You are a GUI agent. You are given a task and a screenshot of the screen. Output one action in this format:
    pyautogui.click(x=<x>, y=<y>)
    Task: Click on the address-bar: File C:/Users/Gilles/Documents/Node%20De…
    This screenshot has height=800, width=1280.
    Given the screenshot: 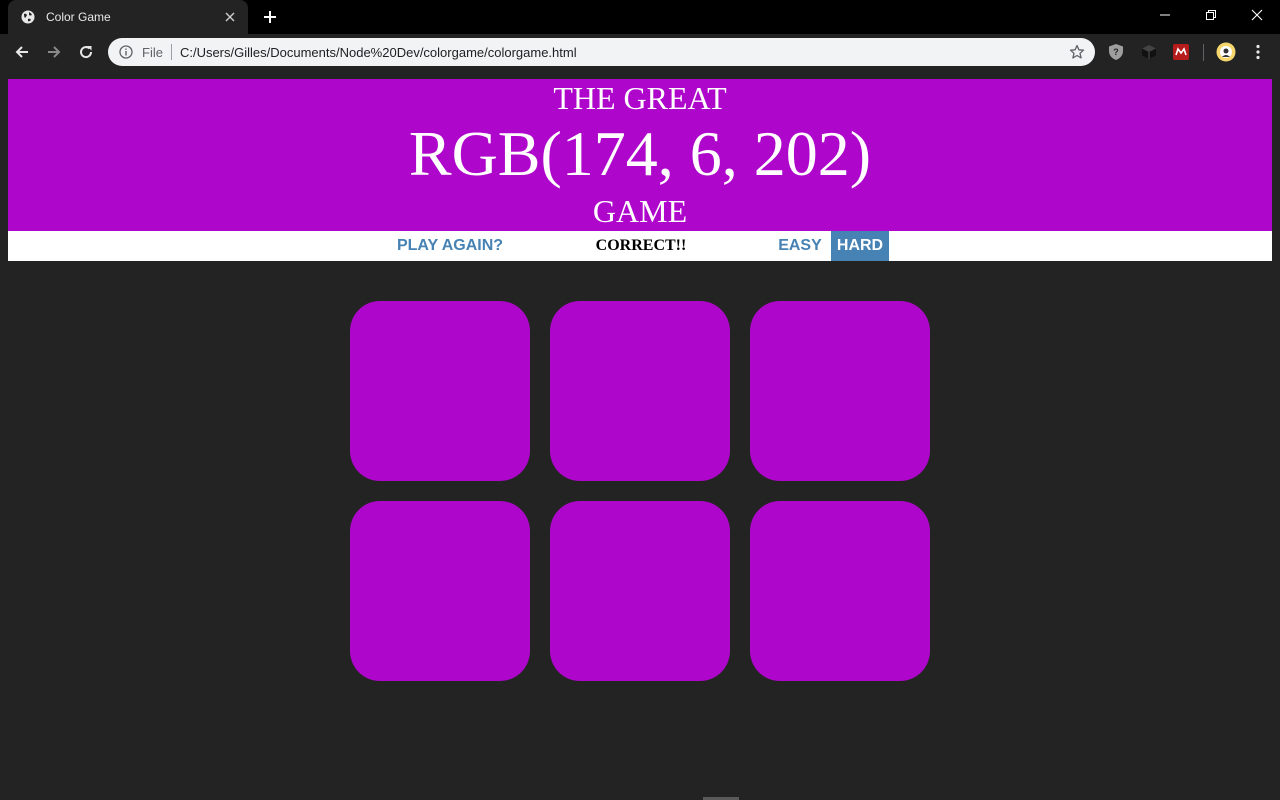 What is the action you would take?
    pyautogui.click(x=601, y=52)
    